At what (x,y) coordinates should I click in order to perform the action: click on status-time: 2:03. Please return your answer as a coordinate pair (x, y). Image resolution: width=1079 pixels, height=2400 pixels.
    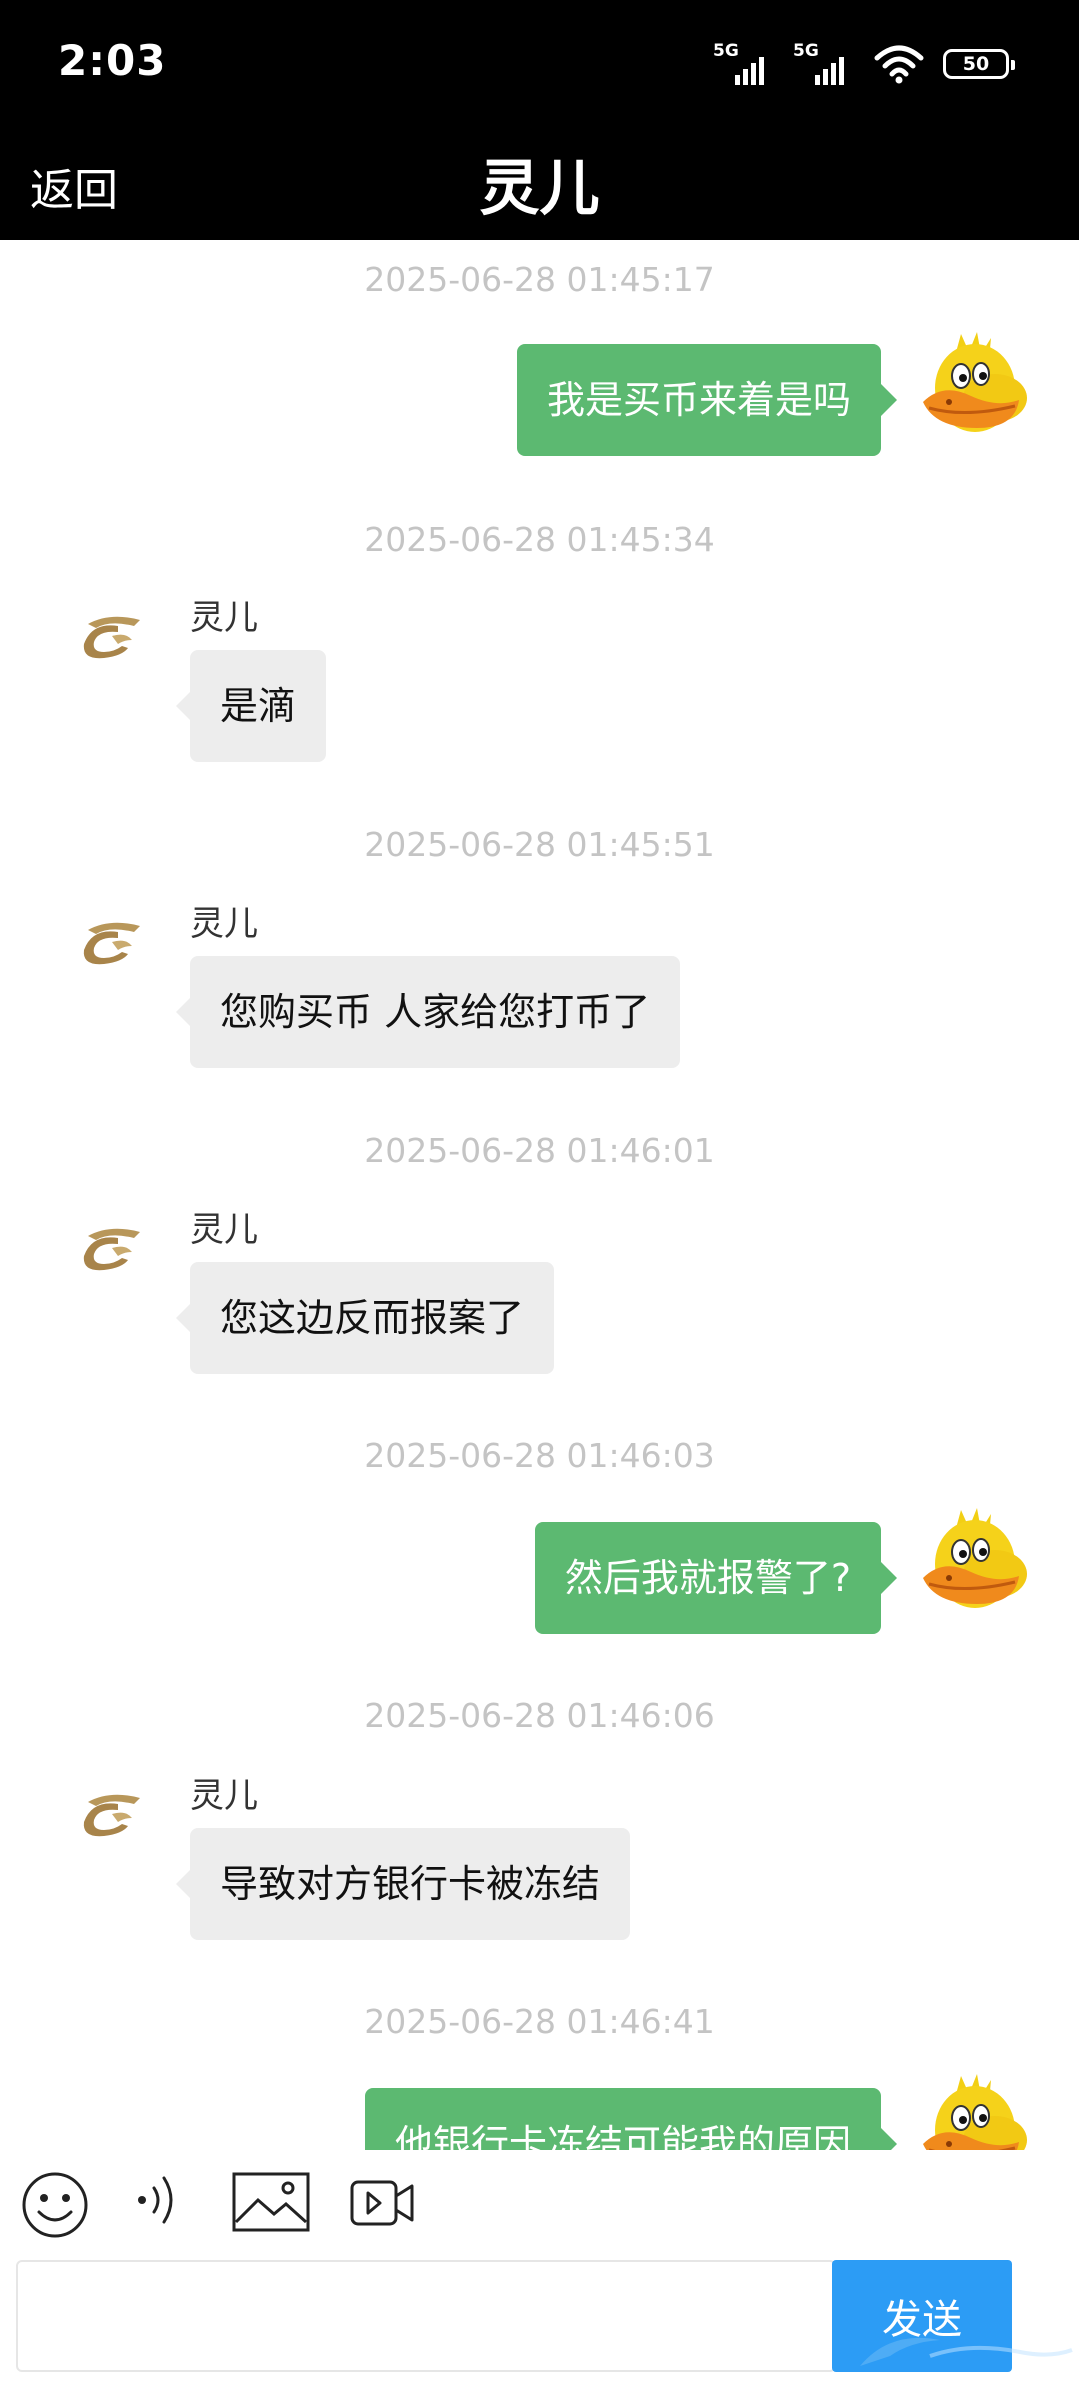
    Looking at the image, I should click on (112, 60).